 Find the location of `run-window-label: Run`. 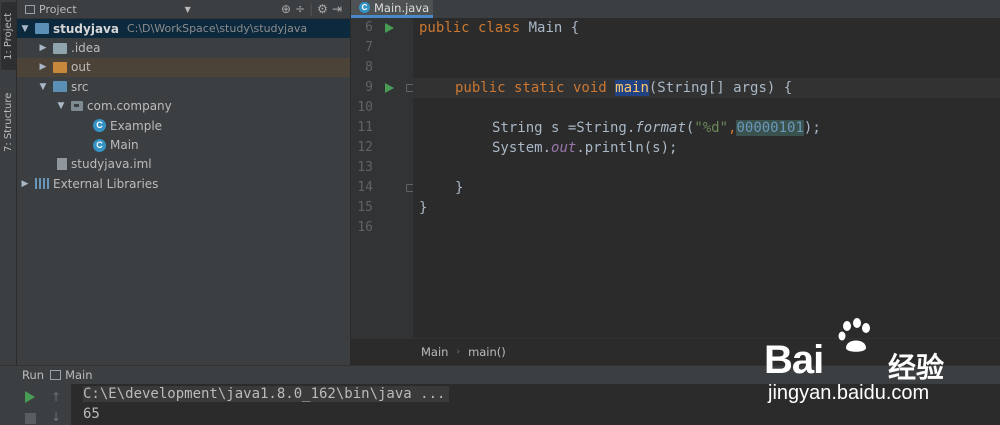

run-window-label: Run is located at coordinates (33, 375).